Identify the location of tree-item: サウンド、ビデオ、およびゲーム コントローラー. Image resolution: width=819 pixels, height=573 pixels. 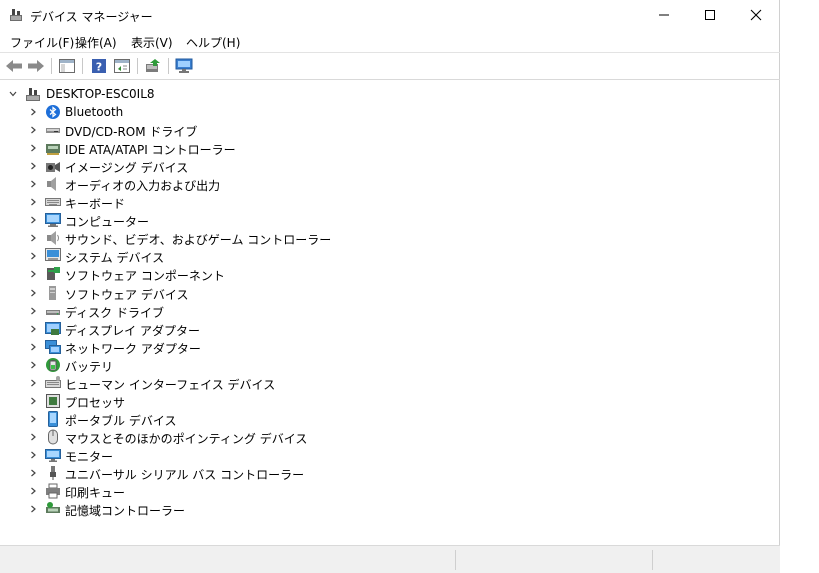
(350, 238).